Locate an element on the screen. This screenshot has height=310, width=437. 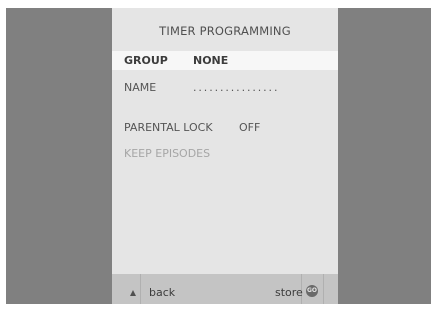
up-arrow-icon is located at coordinates (133, 293).